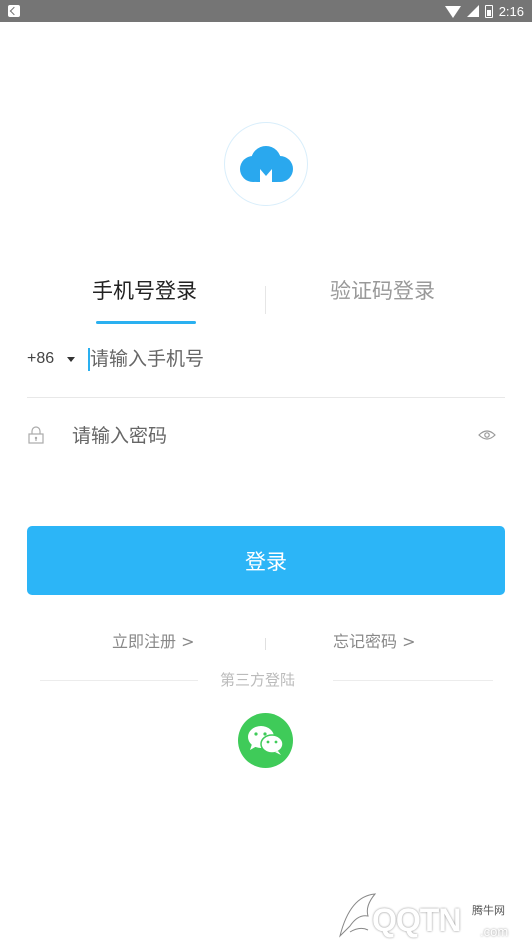  What do you see at coordinates (374, 642) in the screenshot?
I see `forgot-password-link: 忘记密码 >` at bounding box center [374, 642].